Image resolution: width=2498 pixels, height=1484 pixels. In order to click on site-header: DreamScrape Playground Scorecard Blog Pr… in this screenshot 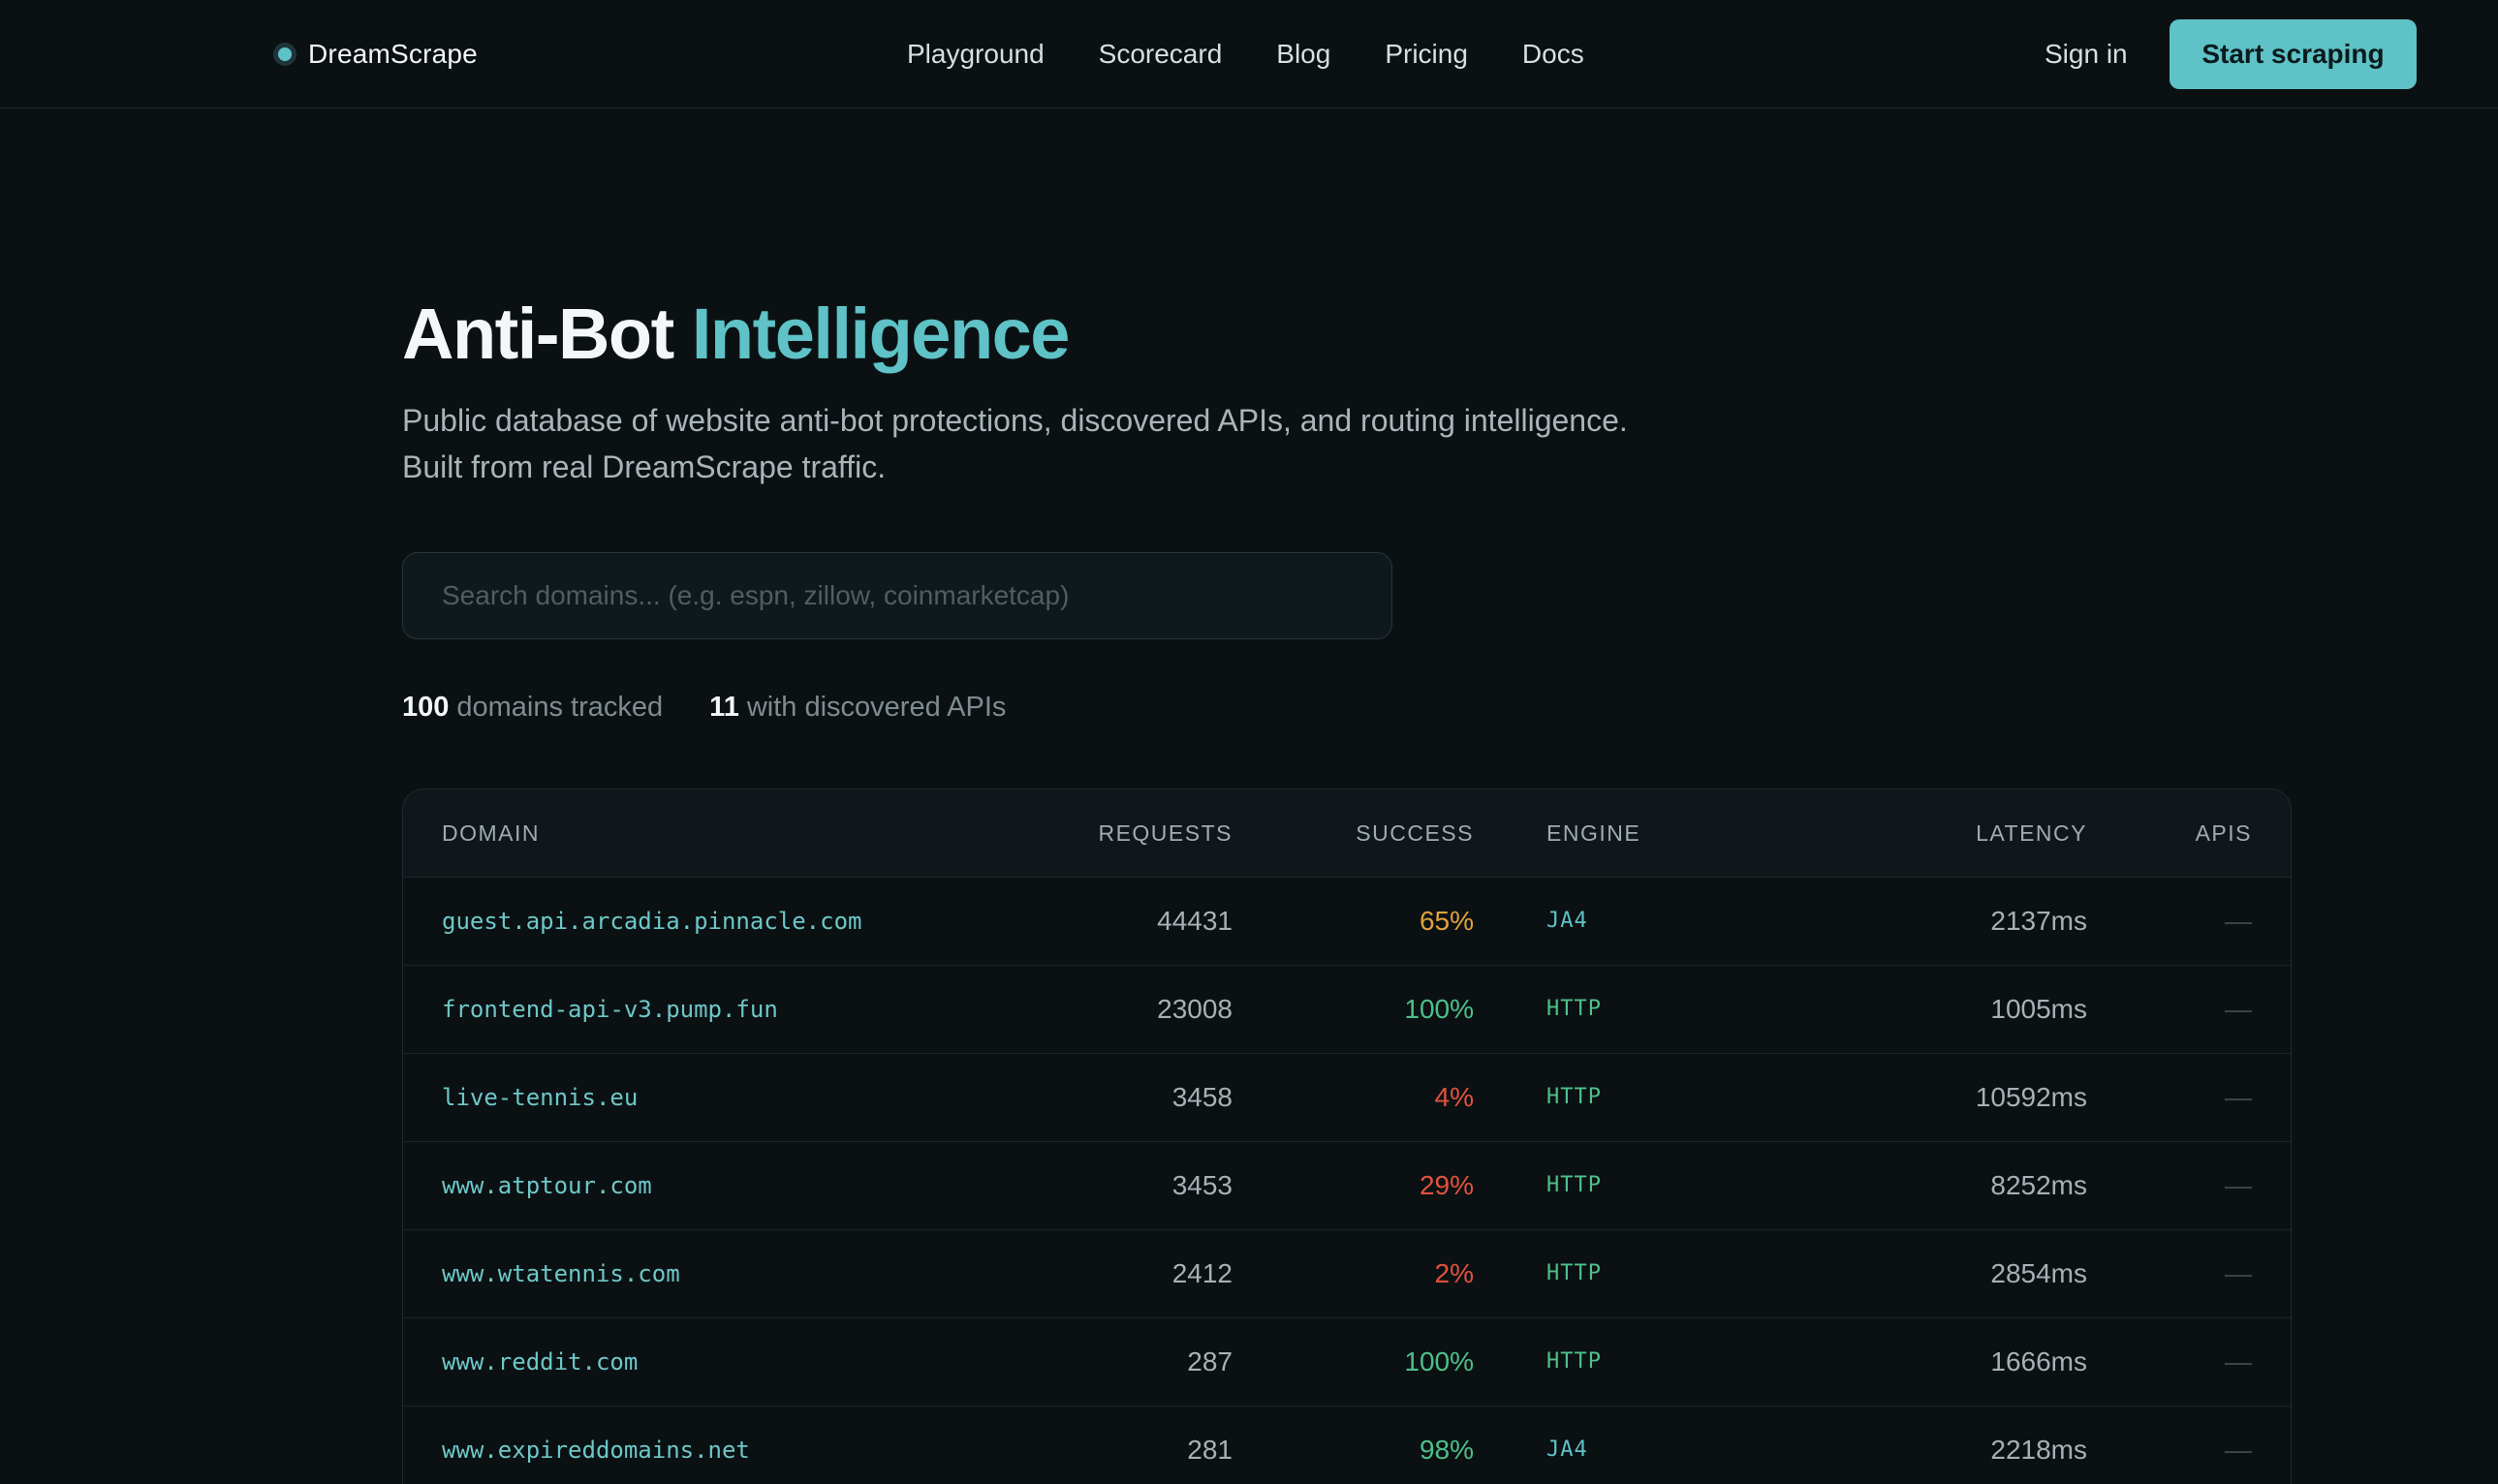, I will do `click(1249, 54)`.